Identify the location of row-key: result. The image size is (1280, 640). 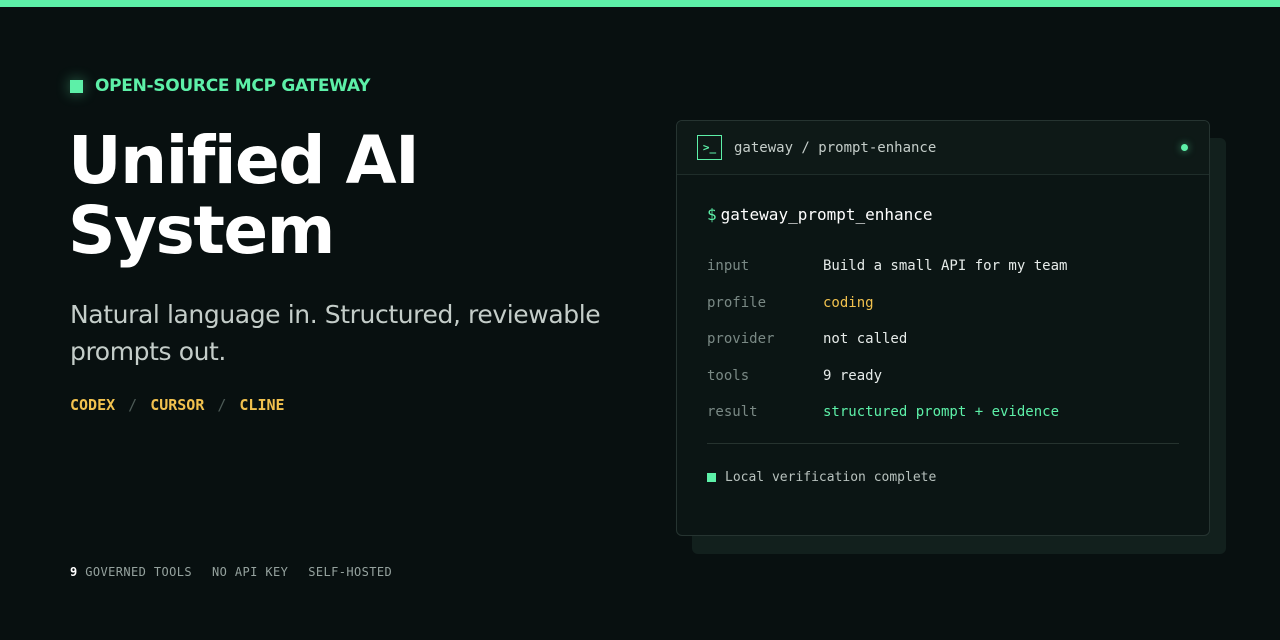
(732, 412).